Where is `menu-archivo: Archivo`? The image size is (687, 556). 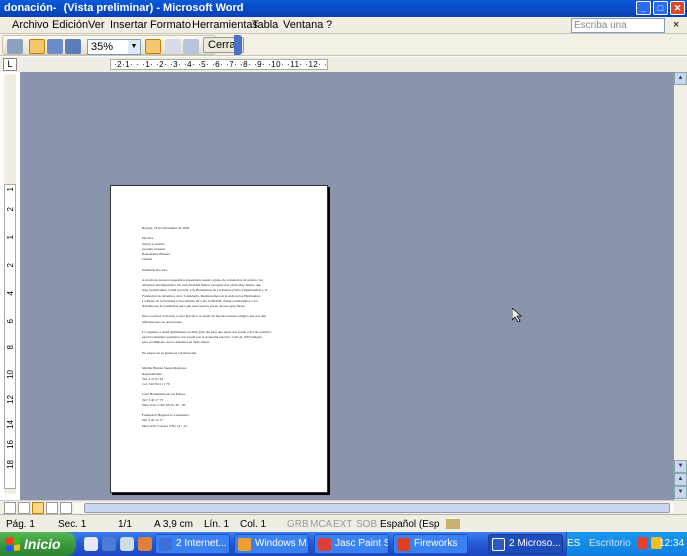
menu-archivo: Archivo is located at coordinates (30, 25).